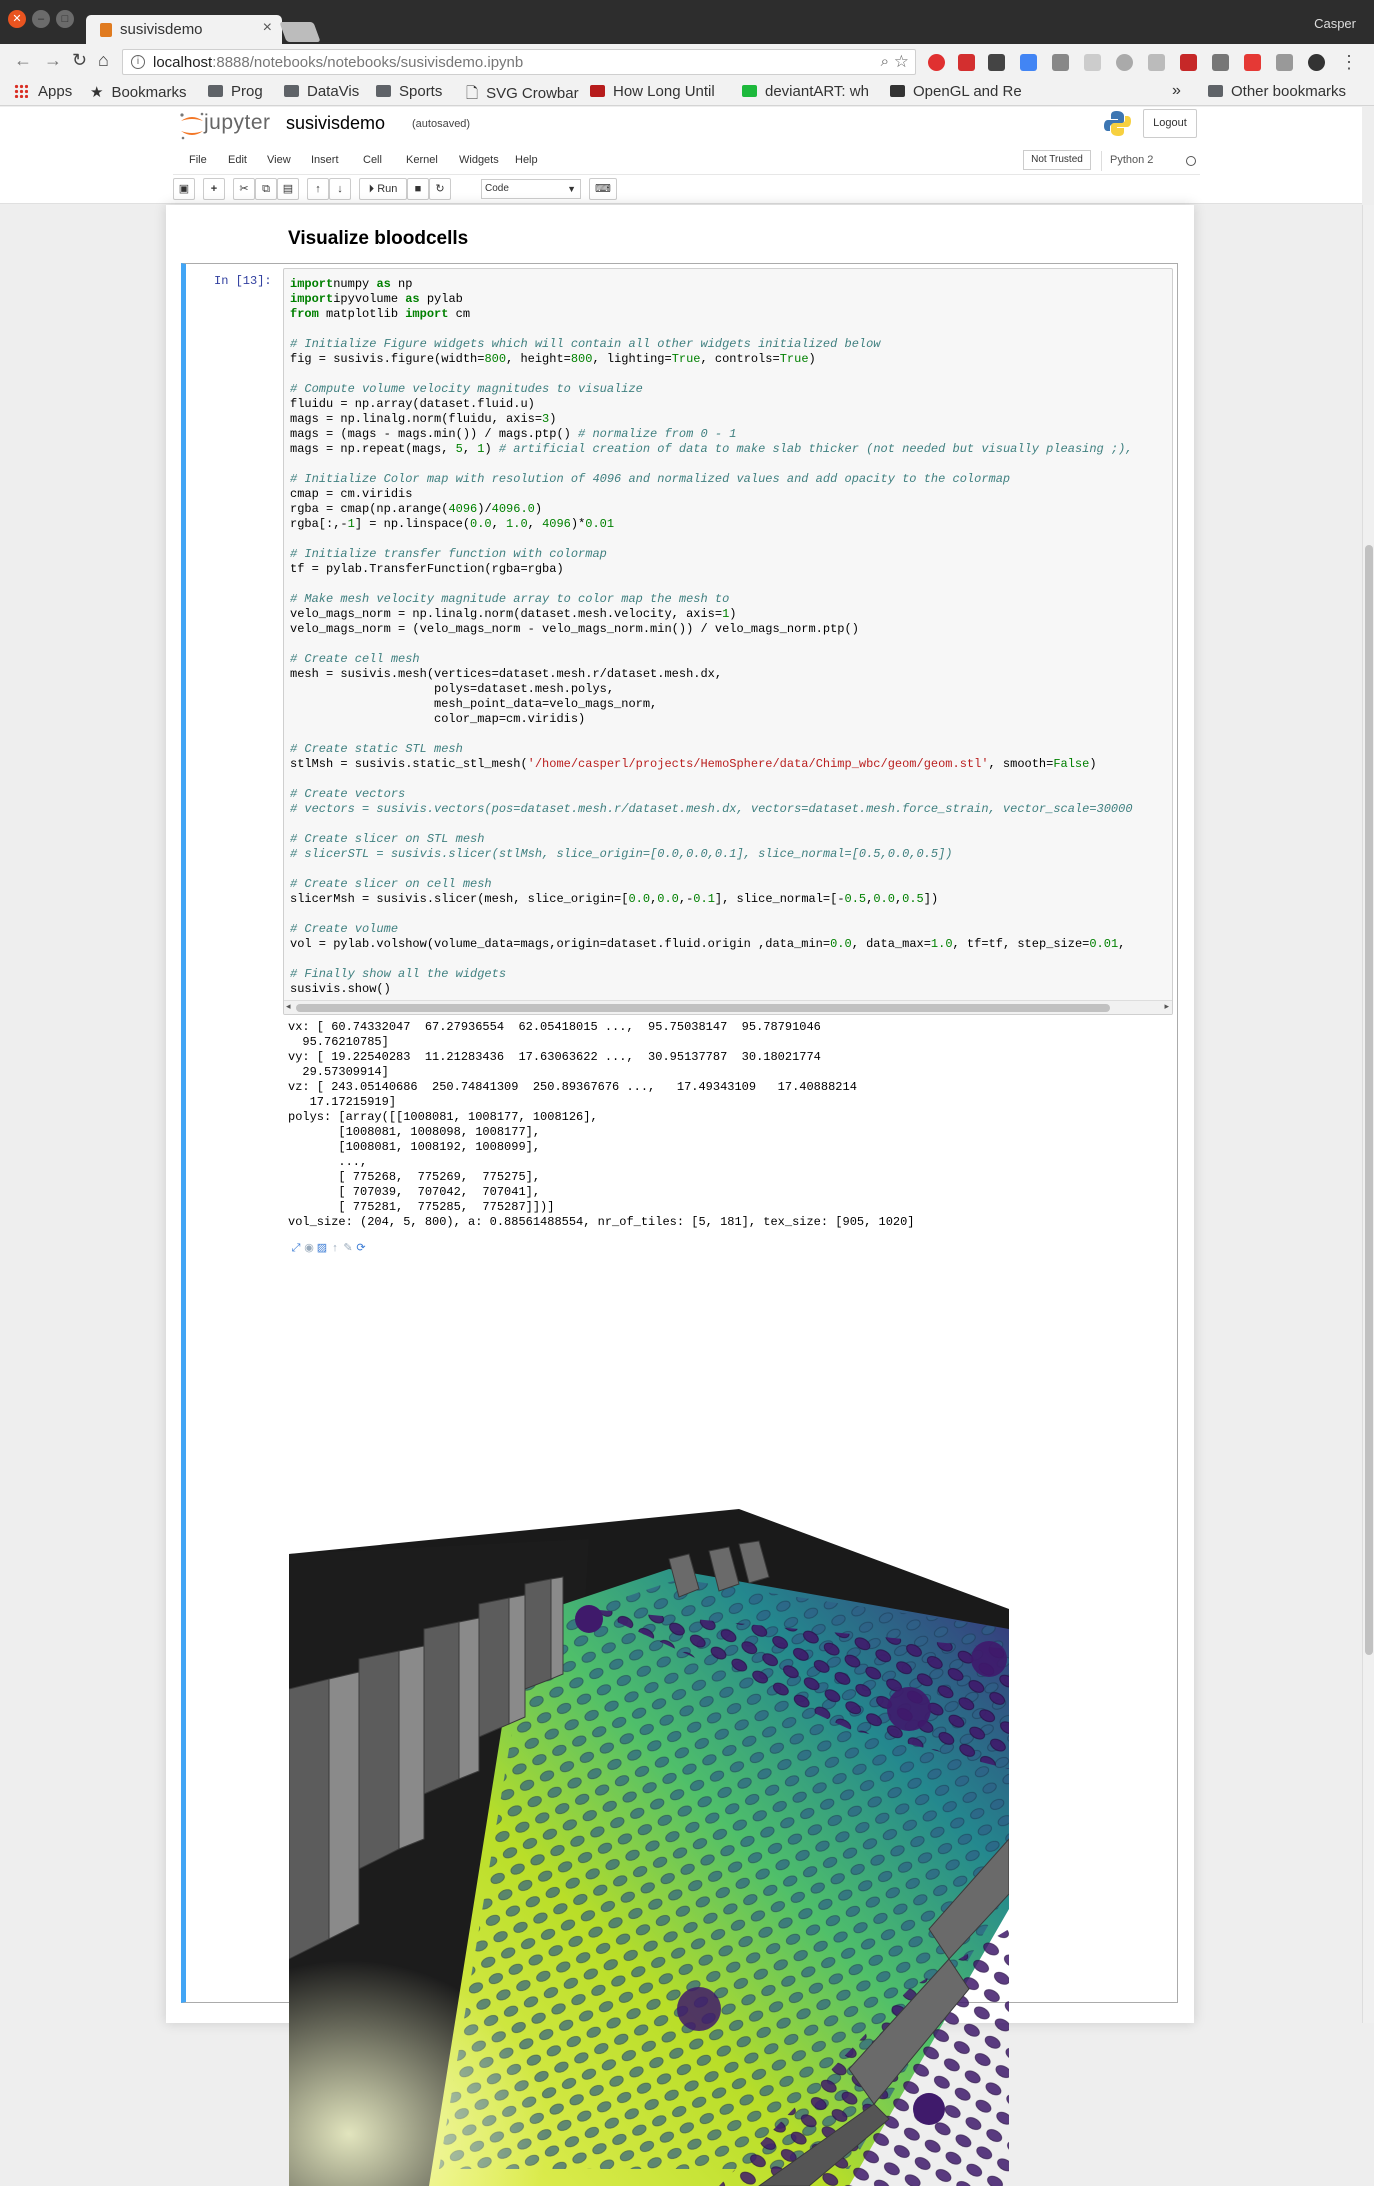 The image size is (1374, 2186). I want to click on link-extension-icon, so click(1092, 62).